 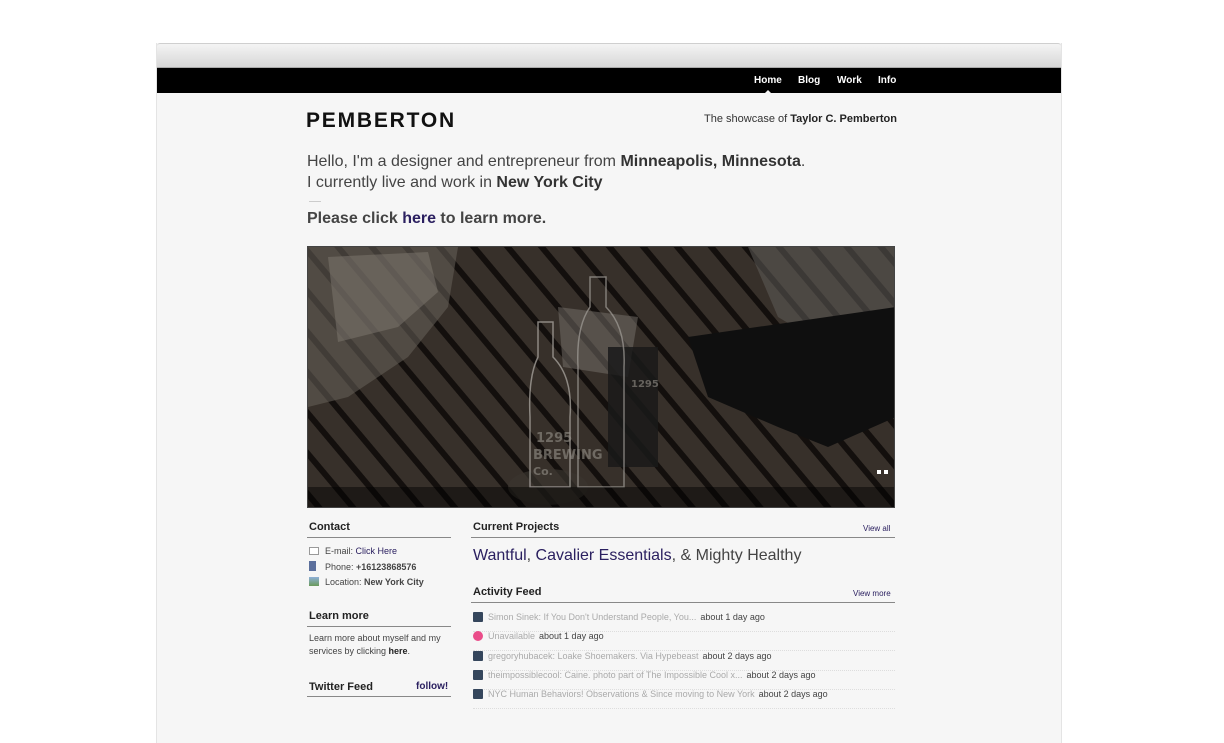 I want to click on tagline-prefix: The showcase of, so click(x=747, y=119).